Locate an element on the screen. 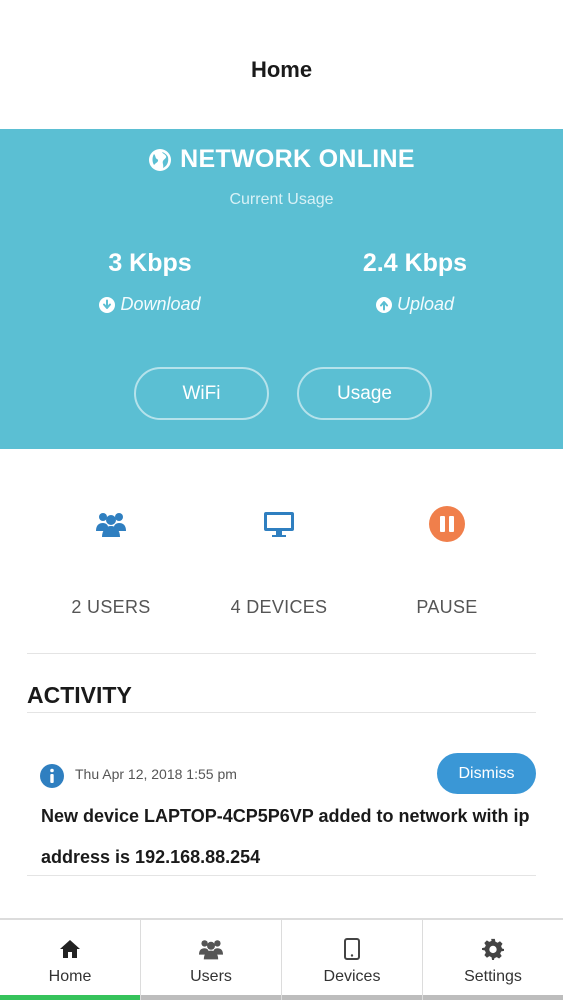 The image size is (563, 1000). tab-home: Home is located at coordinates (70, 960).